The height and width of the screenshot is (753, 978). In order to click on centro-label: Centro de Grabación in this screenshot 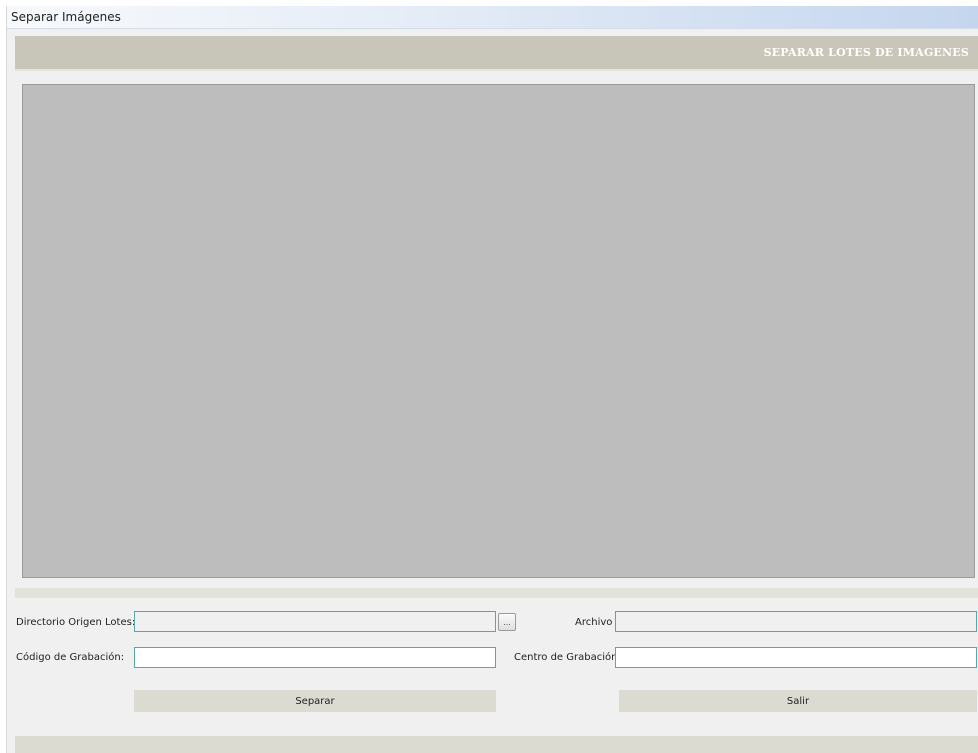, I will do `click(566, 657)`.